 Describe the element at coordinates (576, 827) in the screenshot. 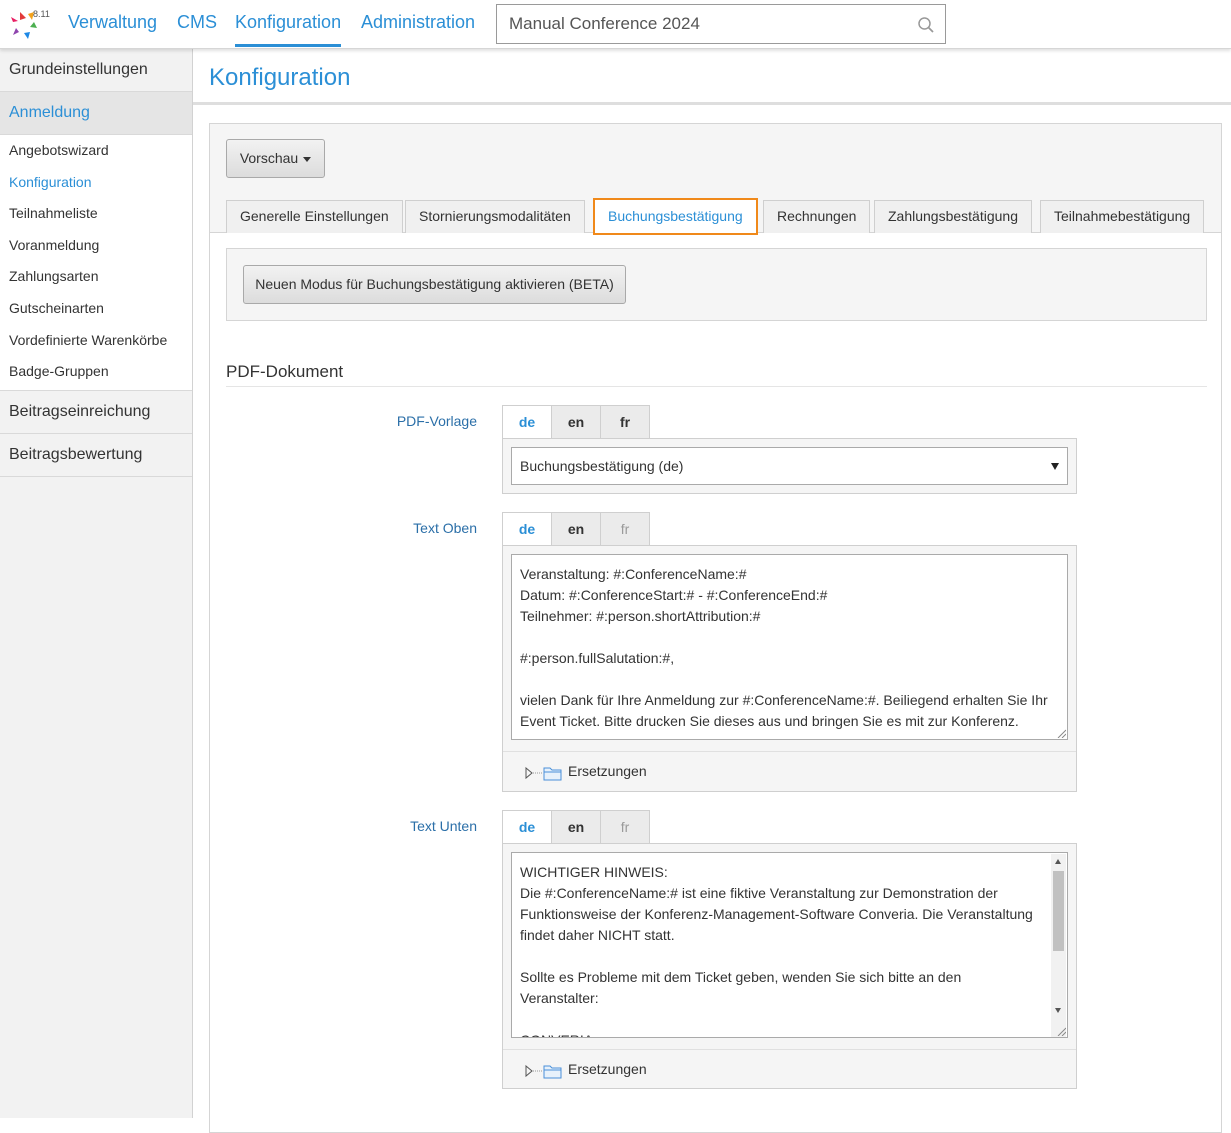

I see `text-unten-tab-en: en` at that location.